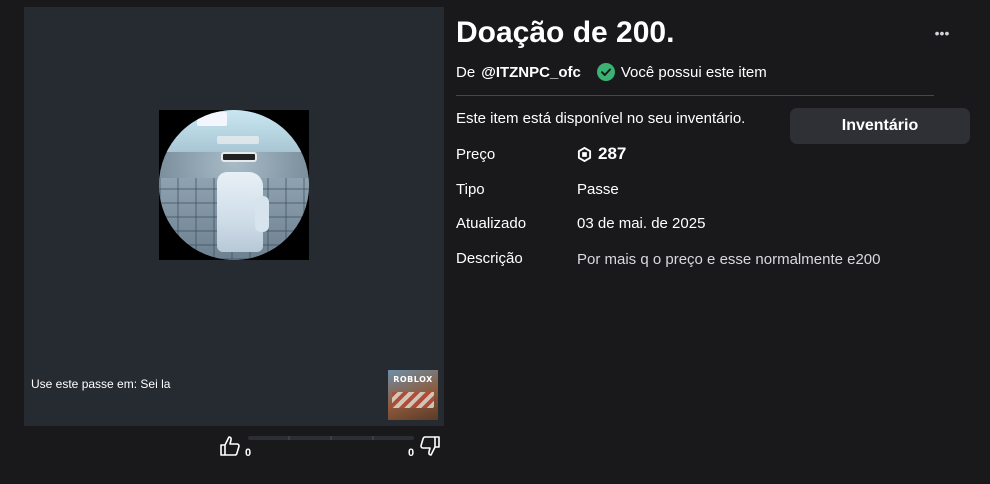  Describe the element at coordinates (470, 189) in the screenshot. I see `type-label: Tipo` at that location.